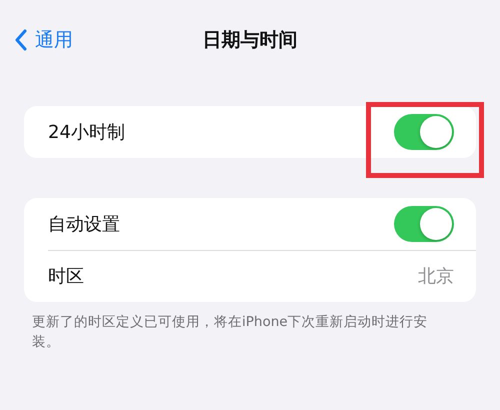 Image resolution: width=500 pixels, height=410 pixels. I want to click on chevron-left-icon, so click(20, 40).